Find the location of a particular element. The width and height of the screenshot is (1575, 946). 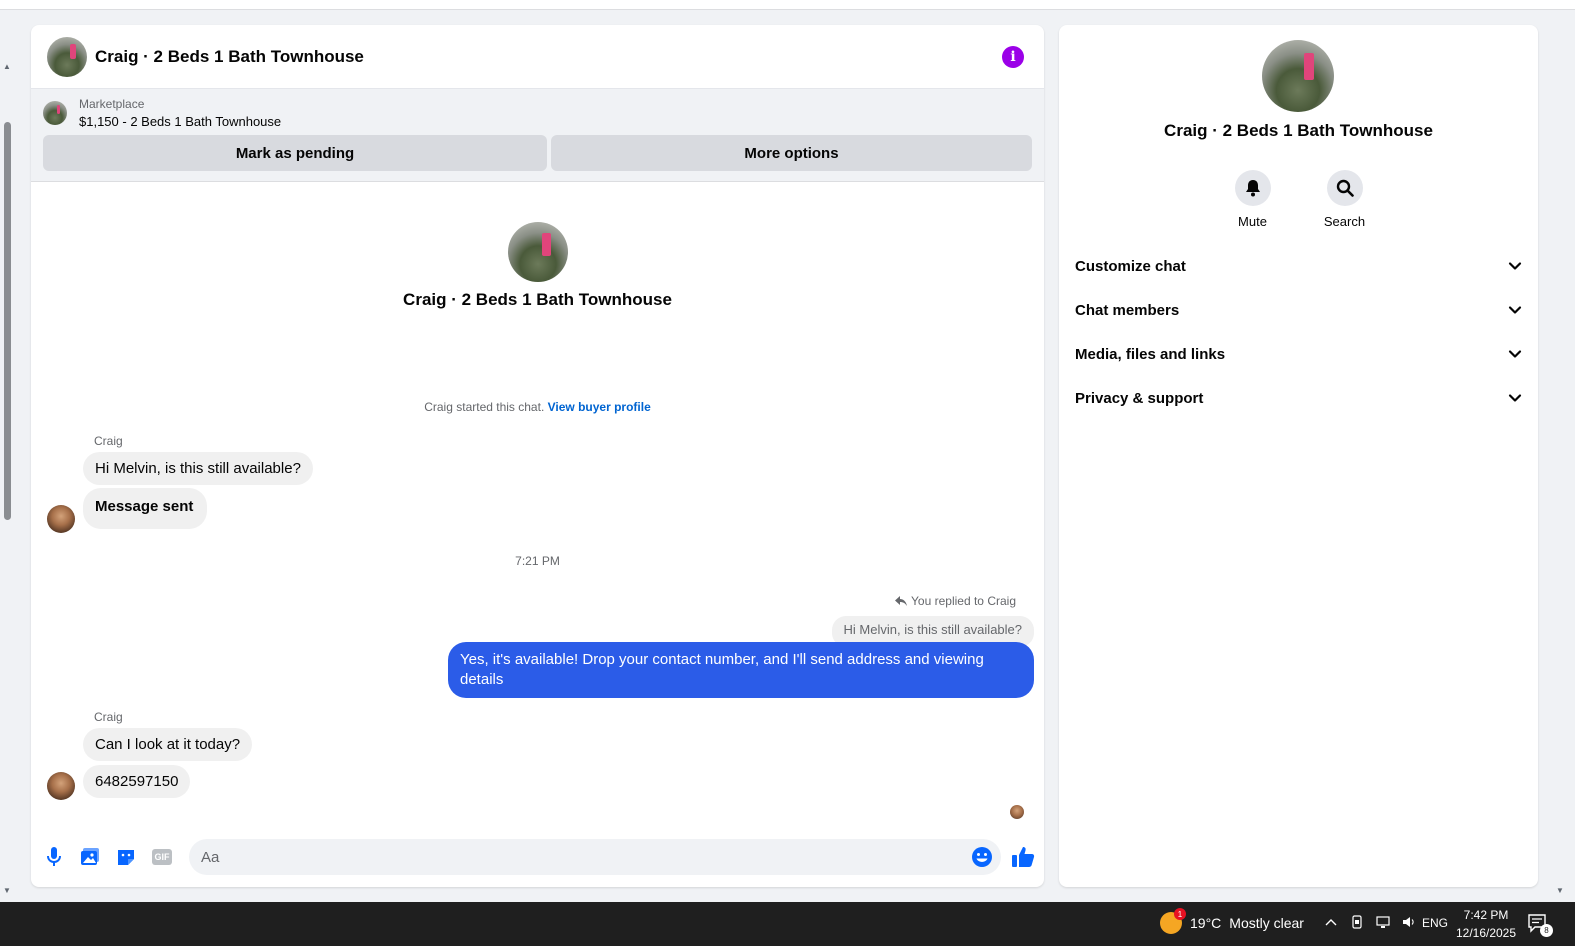

page-scrollbar: ▲ ▼ is located at coordinates (7, 456).